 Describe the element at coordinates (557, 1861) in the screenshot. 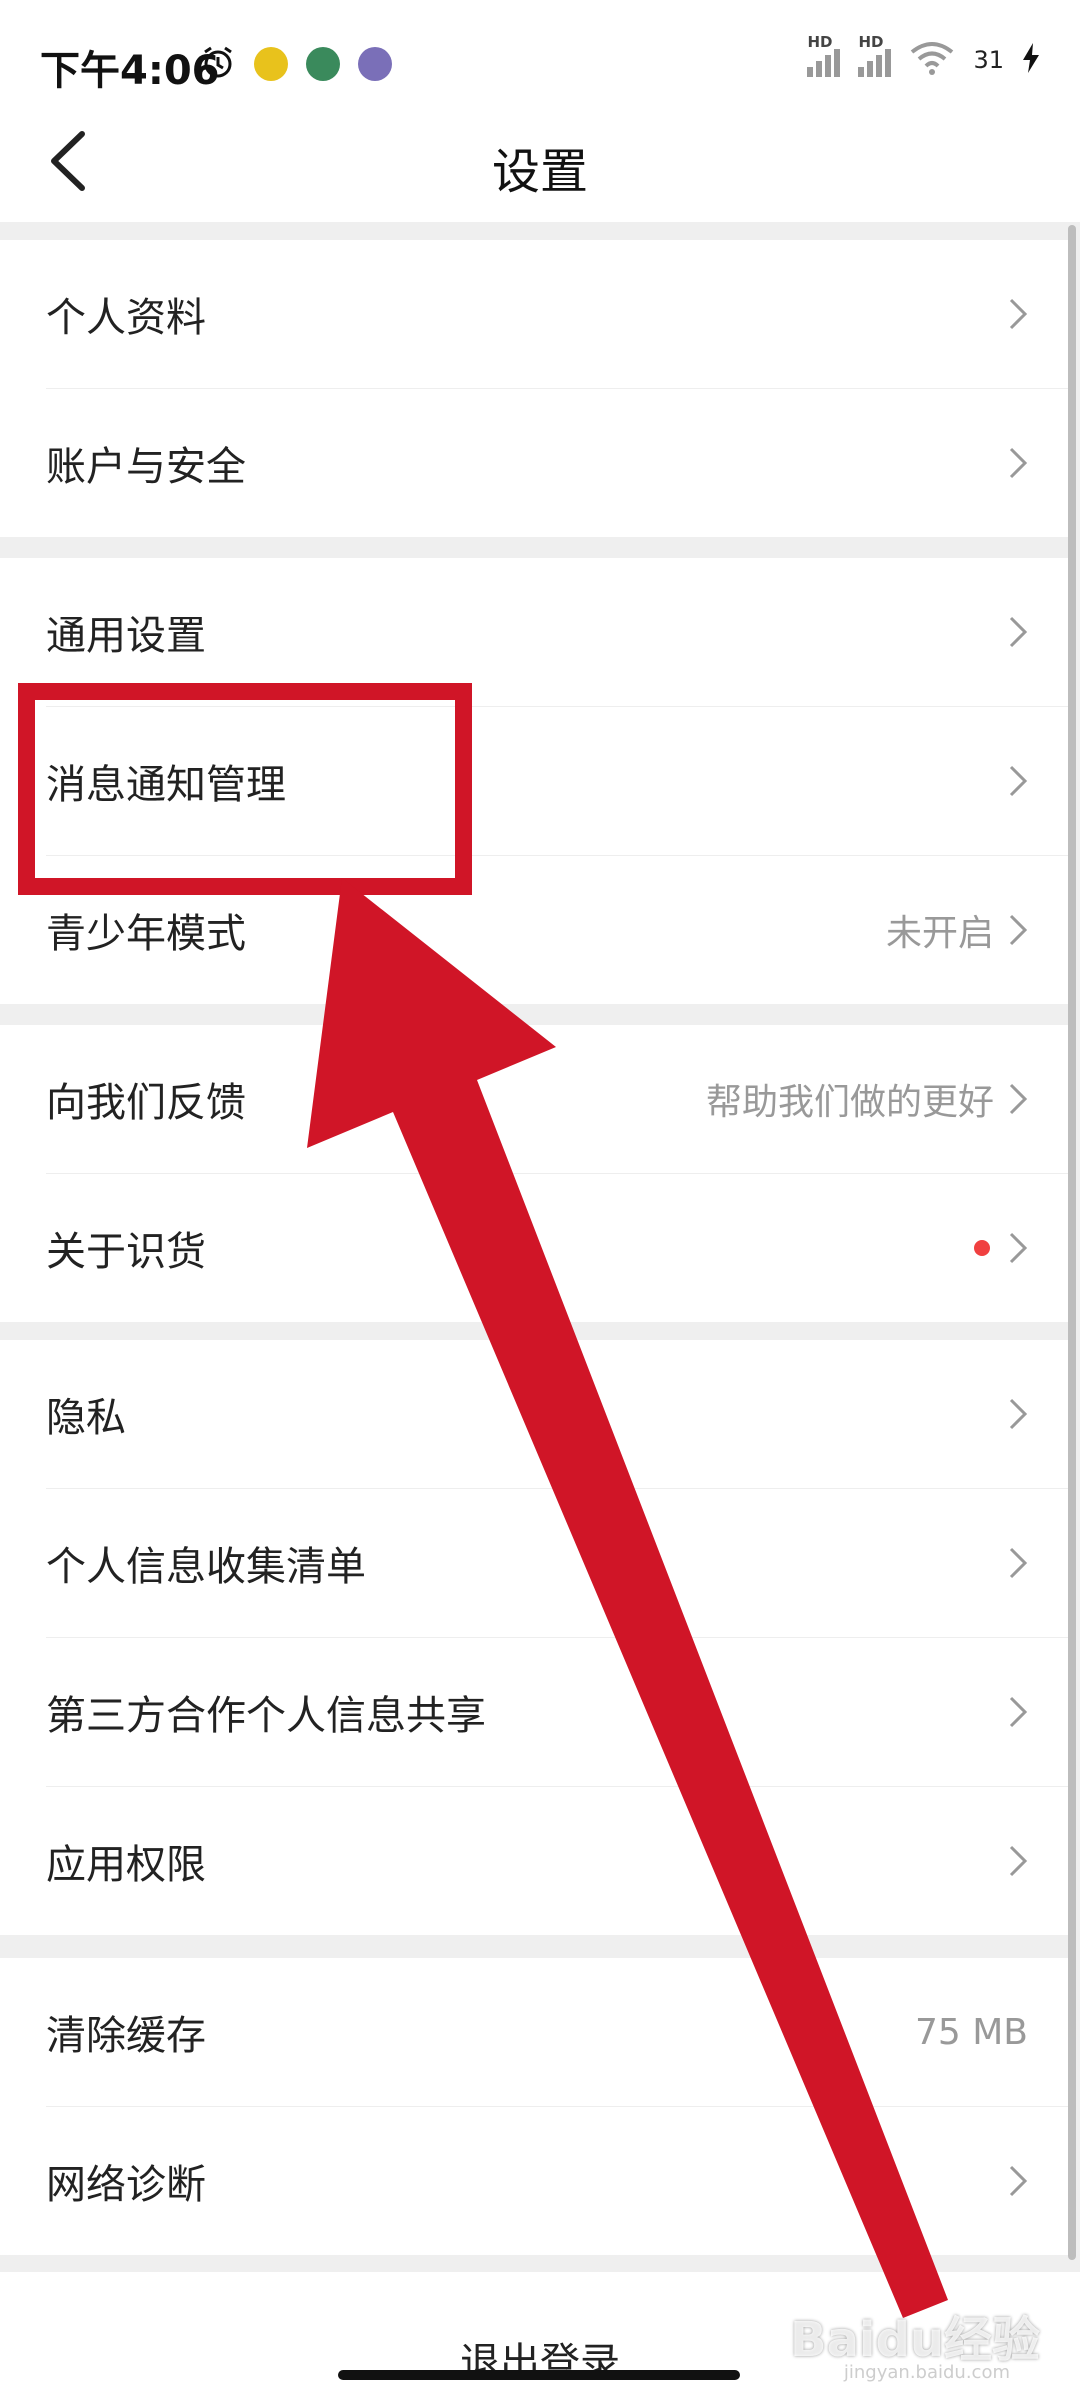

I see `settings-item-app-permissions: 应用权限` at that location.